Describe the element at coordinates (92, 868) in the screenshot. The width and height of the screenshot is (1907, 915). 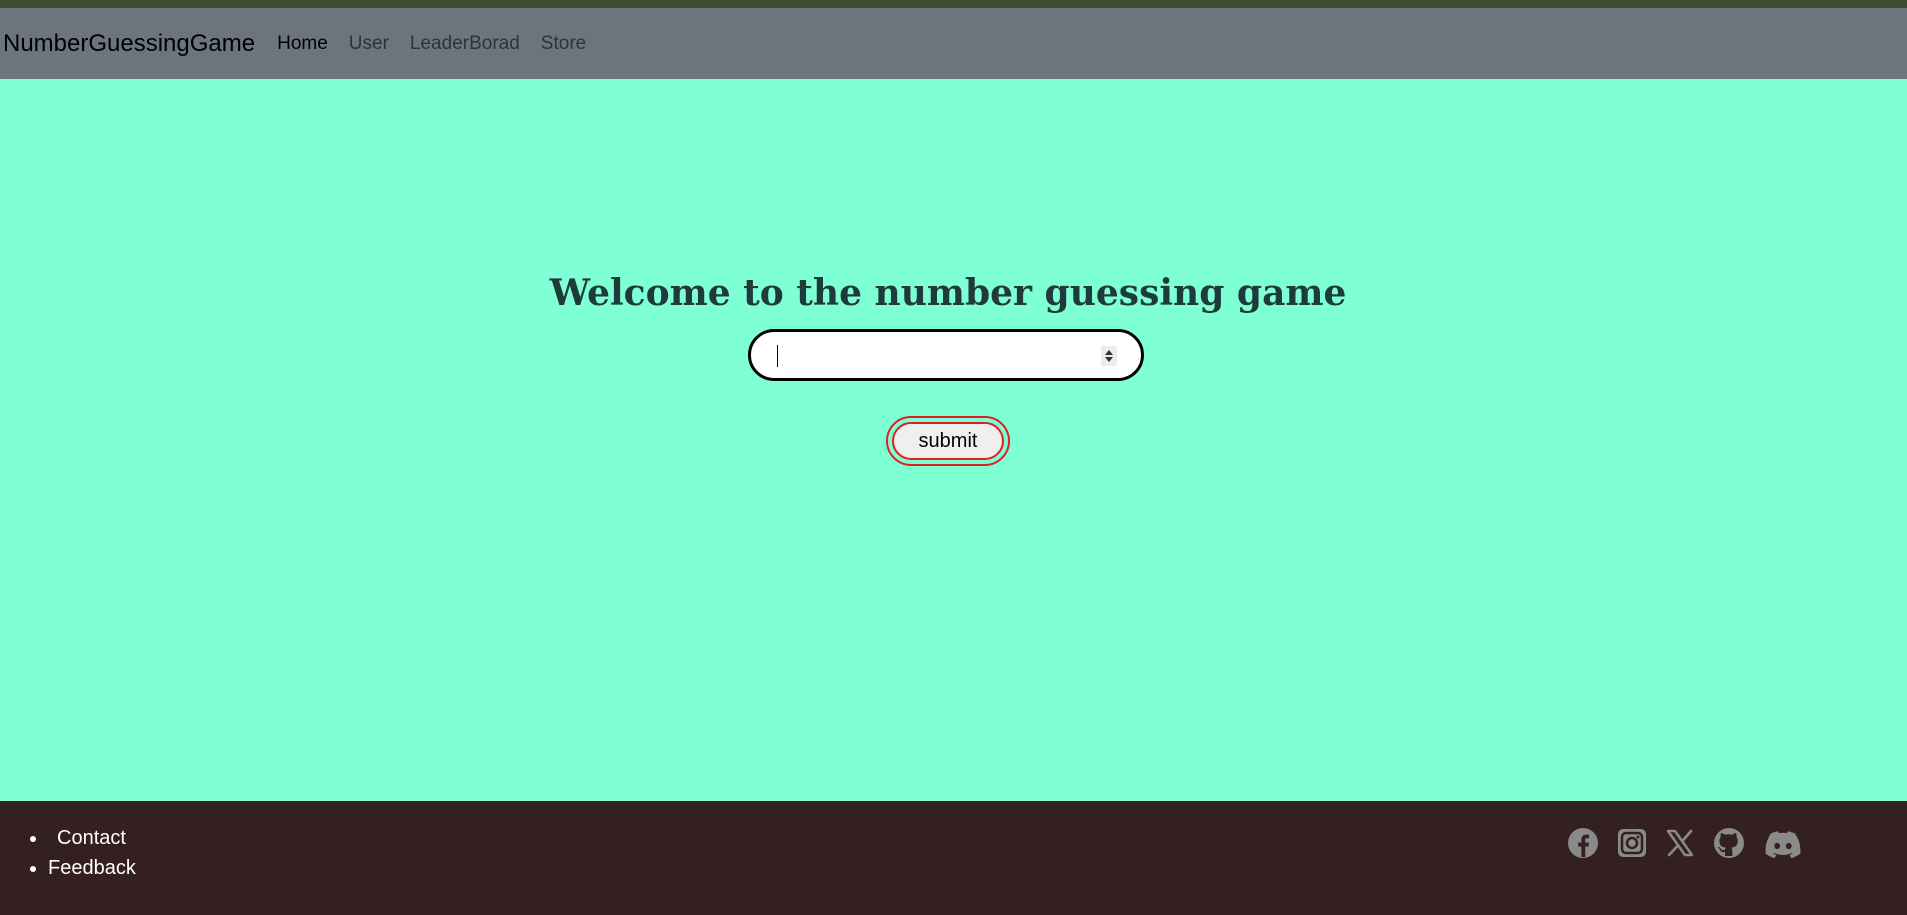
I see `feedback-link: Feedback` at that location.